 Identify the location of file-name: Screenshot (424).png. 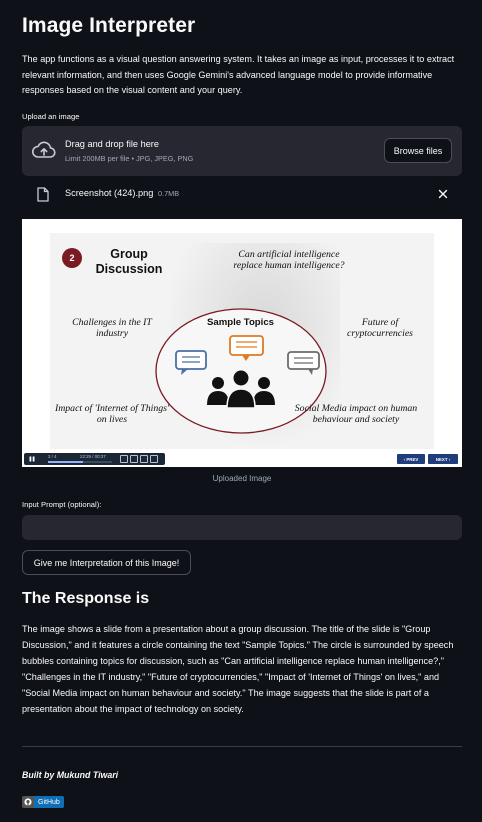
(109, 193).